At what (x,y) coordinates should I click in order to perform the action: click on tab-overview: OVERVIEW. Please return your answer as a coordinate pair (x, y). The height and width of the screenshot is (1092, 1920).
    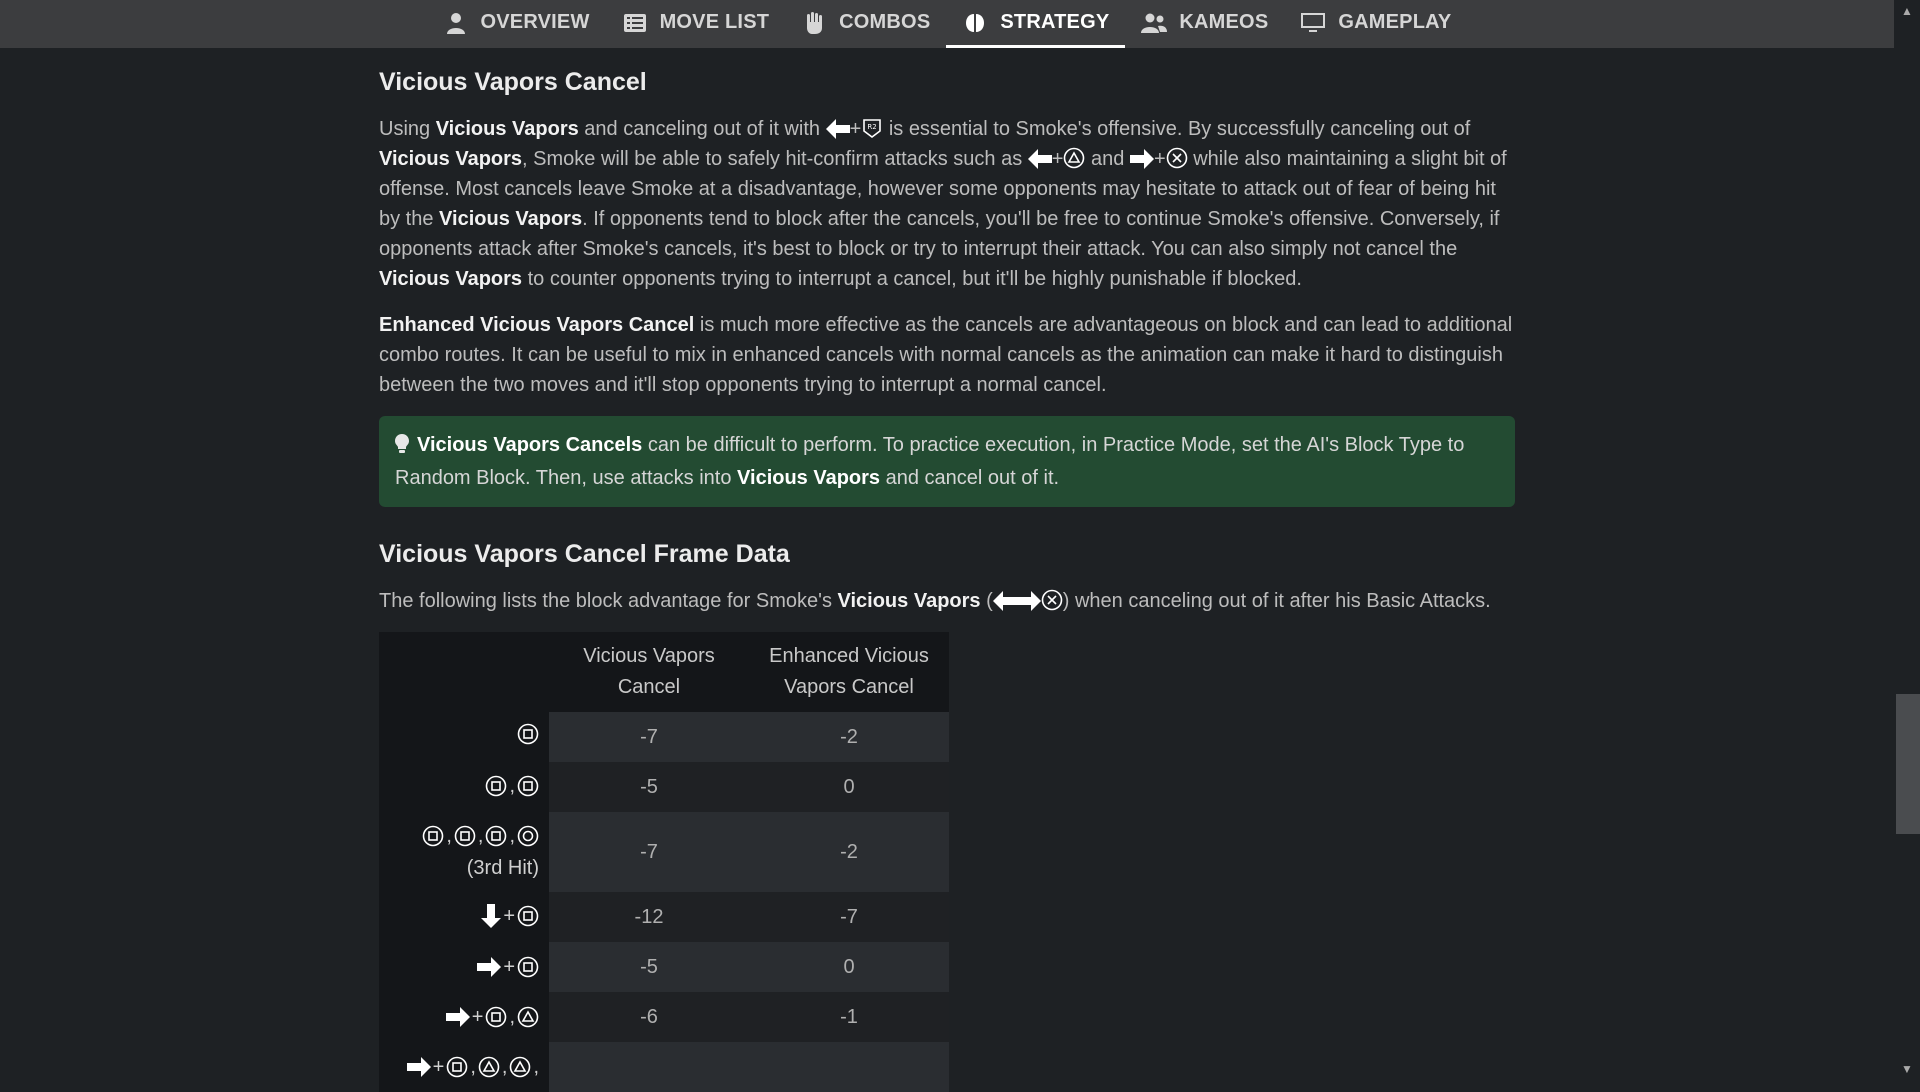
    Looking at the image, I should click on (516, 24).